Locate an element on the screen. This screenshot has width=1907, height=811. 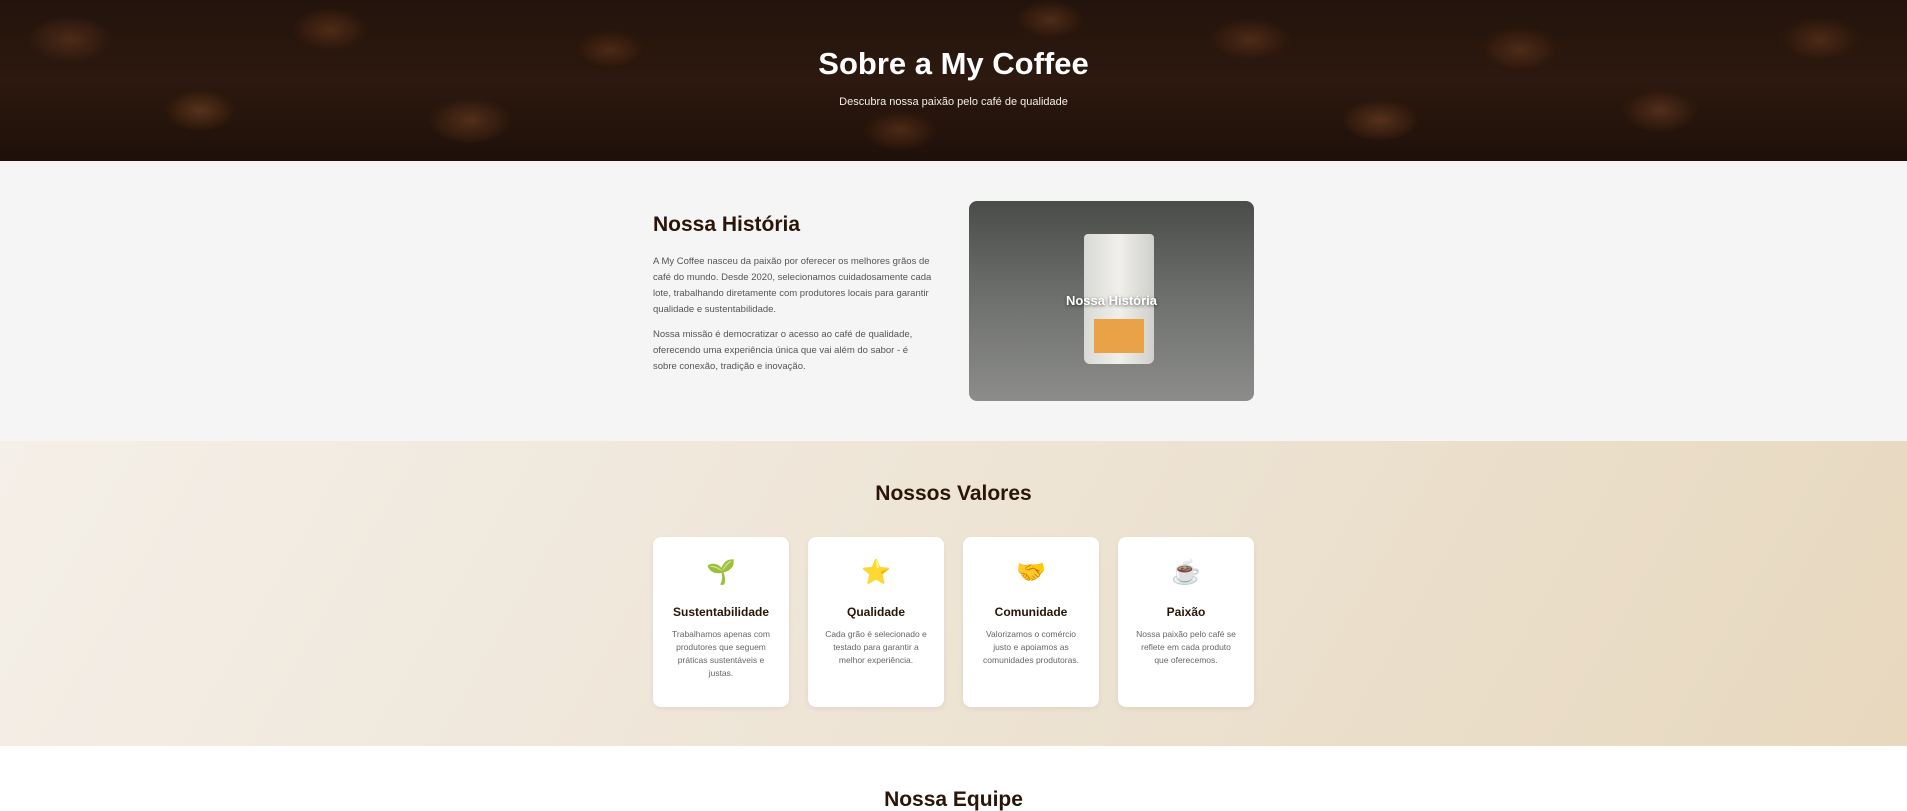
value-card-title: Qualidade is located at coordinates (875, 612).